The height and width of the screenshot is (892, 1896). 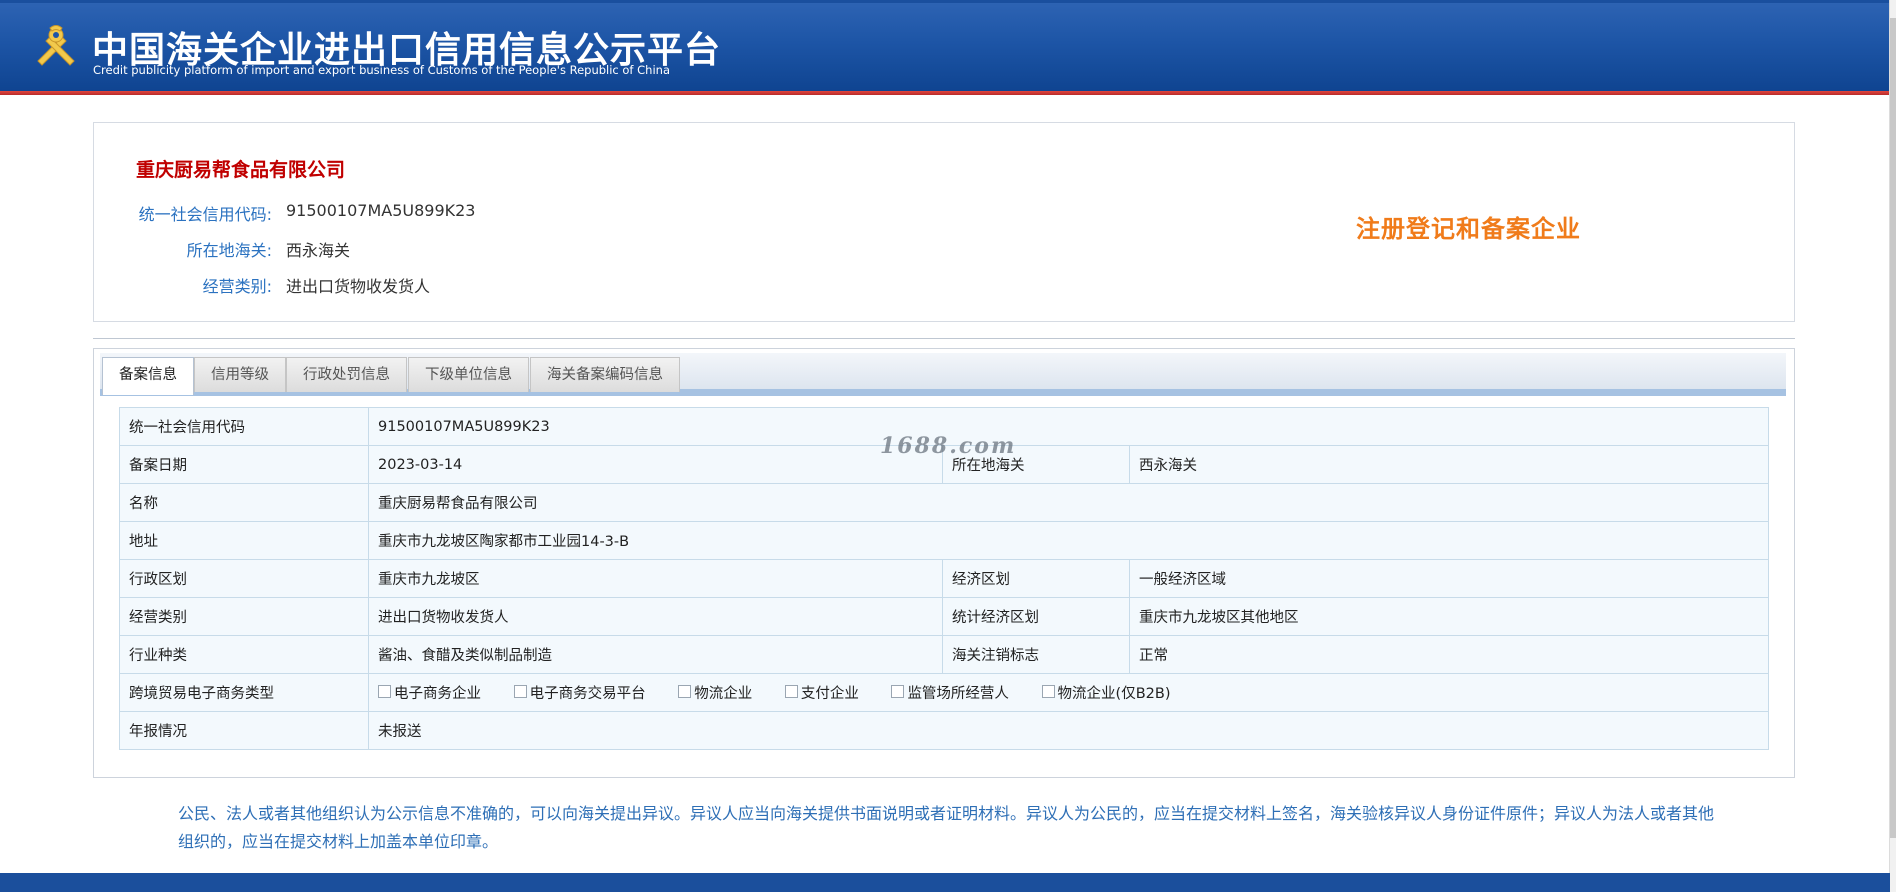 What do you see at coordinates (1893, 428) in the screenshot?
I see `scrollbar-thumb` at bounding box center [1893, 428].